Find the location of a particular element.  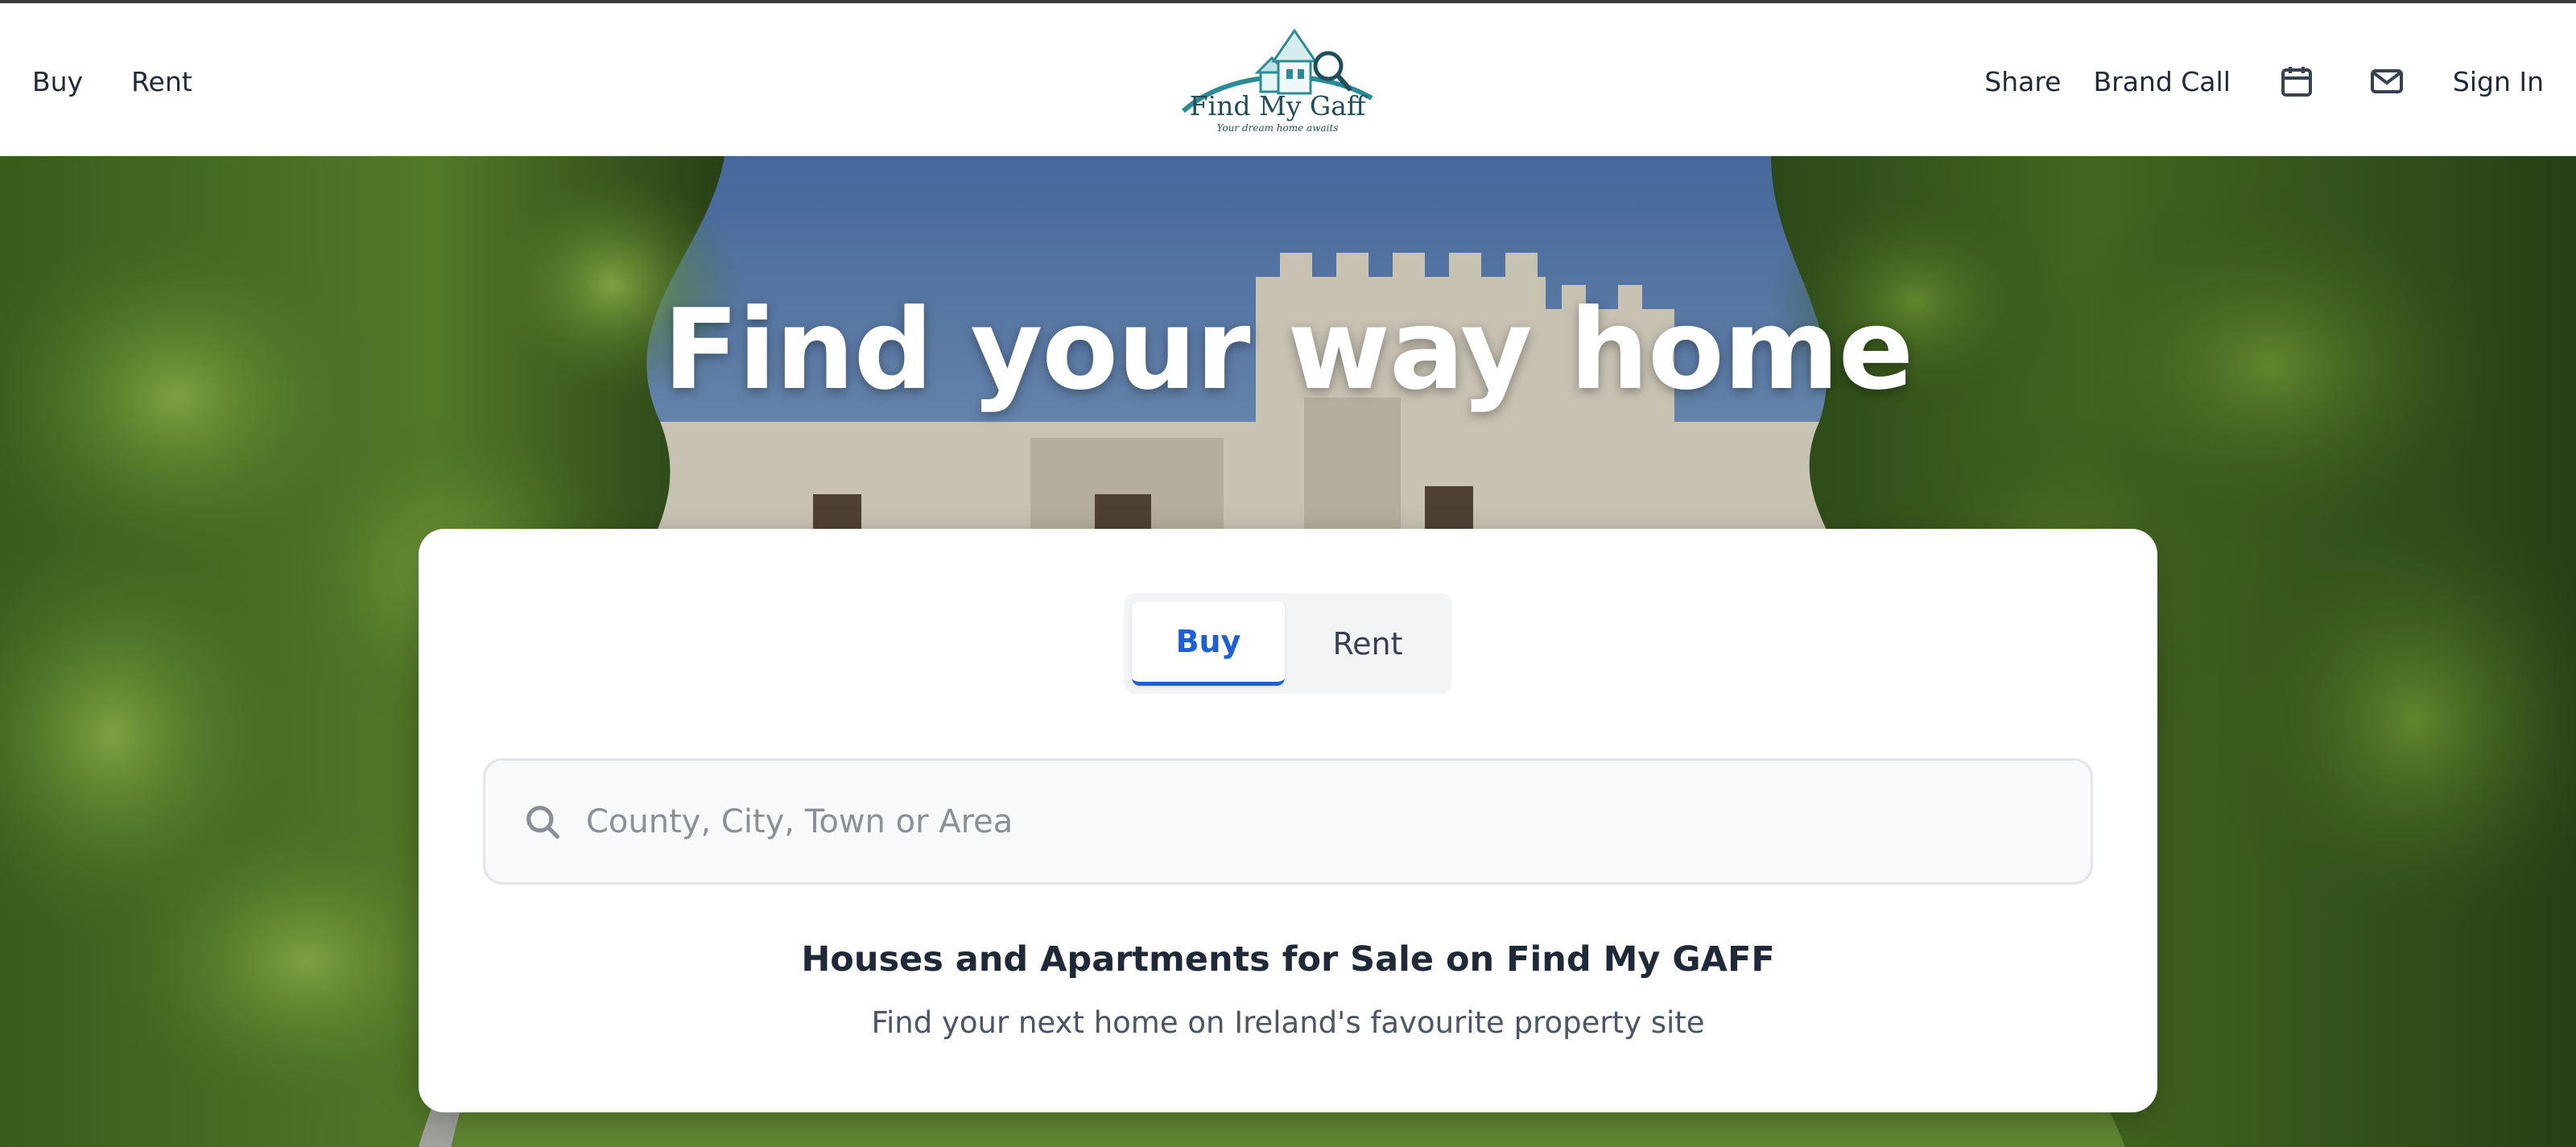

calendar-icon is located at coordinates (2296, 82).